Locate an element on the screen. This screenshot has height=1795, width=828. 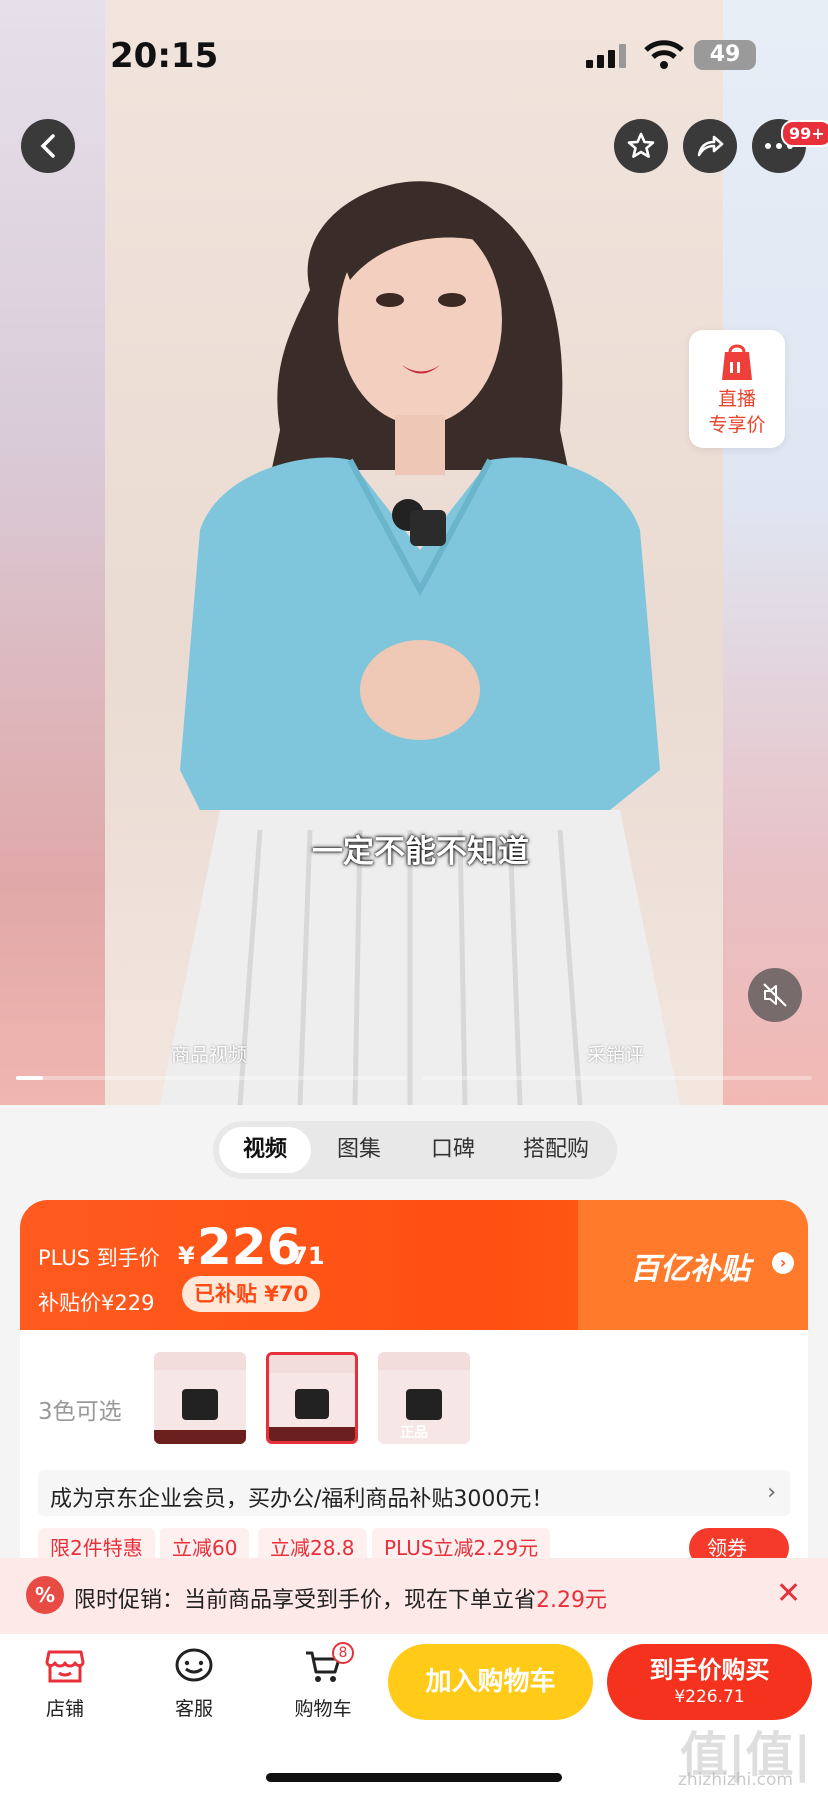
live-card-line1: 直播 is located at coordinates (736, 399).